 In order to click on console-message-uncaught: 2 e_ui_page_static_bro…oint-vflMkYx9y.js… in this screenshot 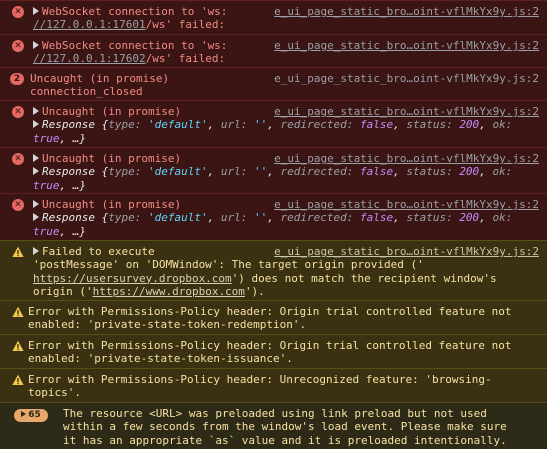, I will do `click(273, 83)`.